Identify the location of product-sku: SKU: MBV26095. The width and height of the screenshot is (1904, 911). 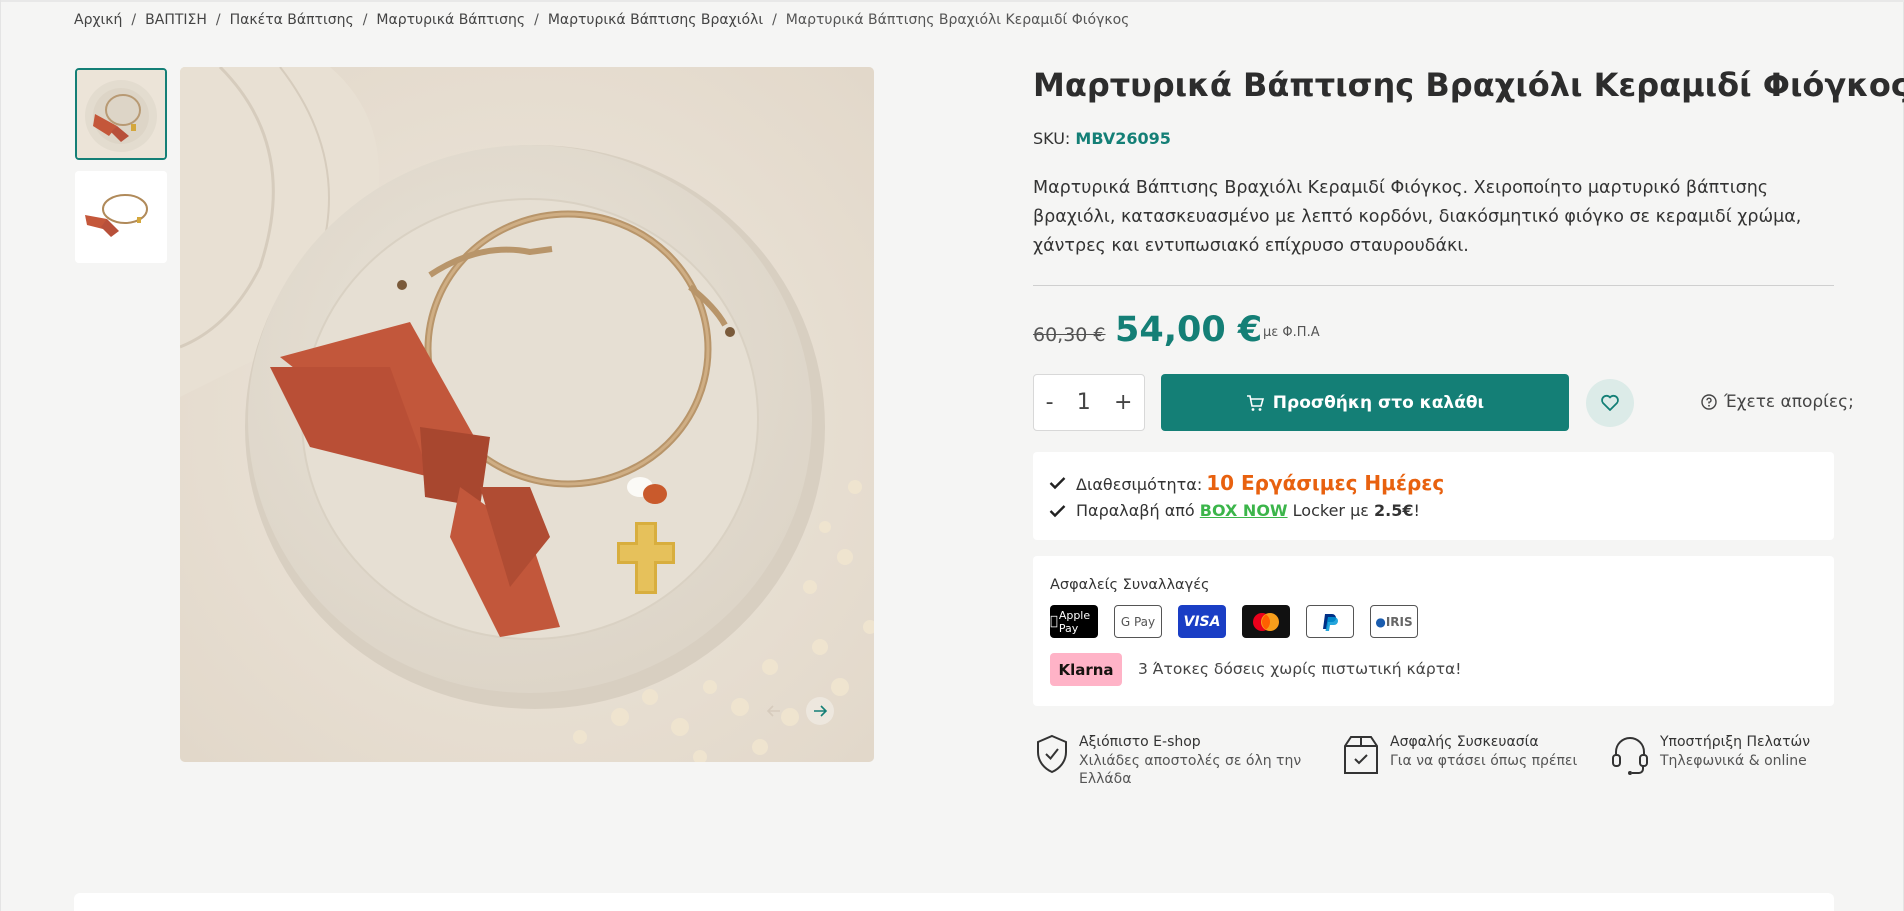
(1102, 138).